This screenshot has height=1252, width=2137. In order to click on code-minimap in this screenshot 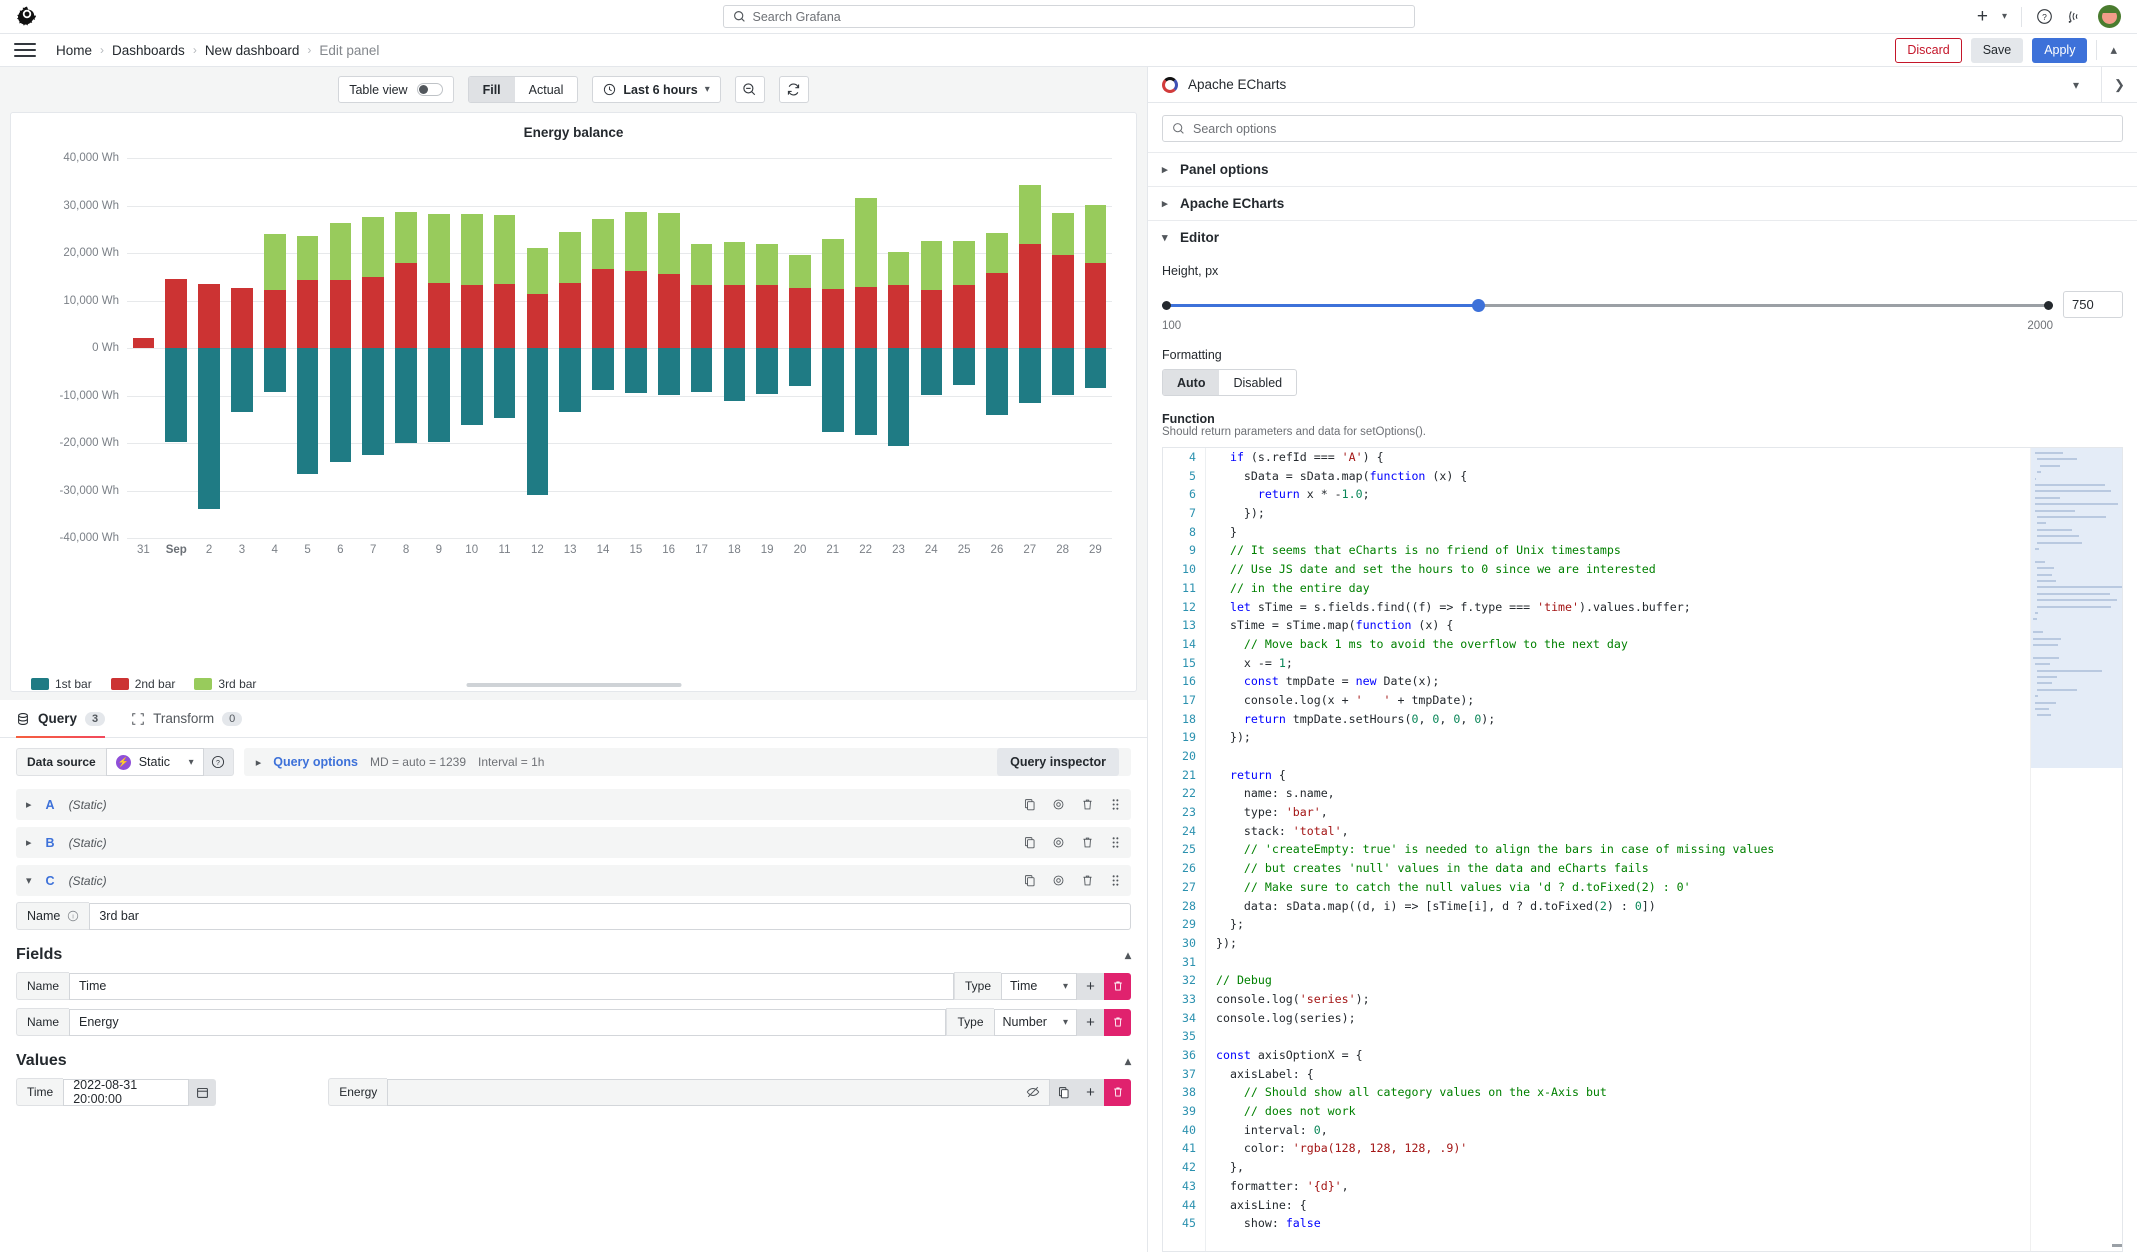, I will do `click(2076, 849)`.